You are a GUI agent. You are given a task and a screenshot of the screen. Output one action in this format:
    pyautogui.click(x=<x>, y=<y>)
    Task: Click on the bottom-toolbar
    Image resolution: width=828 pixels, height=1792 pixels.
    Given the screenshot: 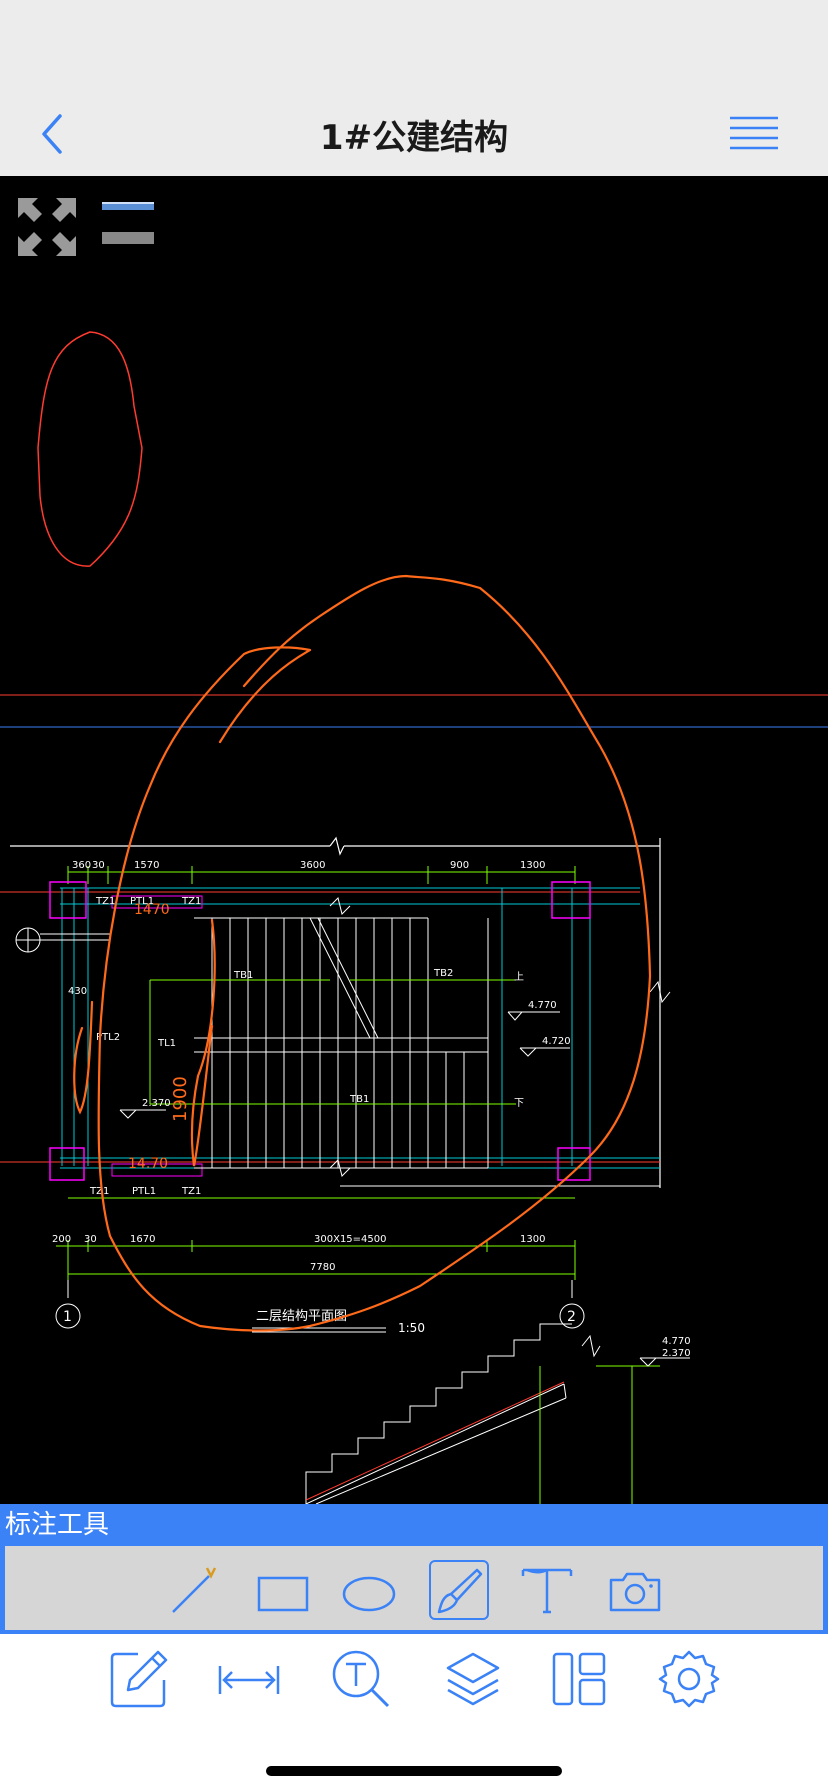 What is the action you would take?
    pyautogui.click(x=414, y=1713)
    